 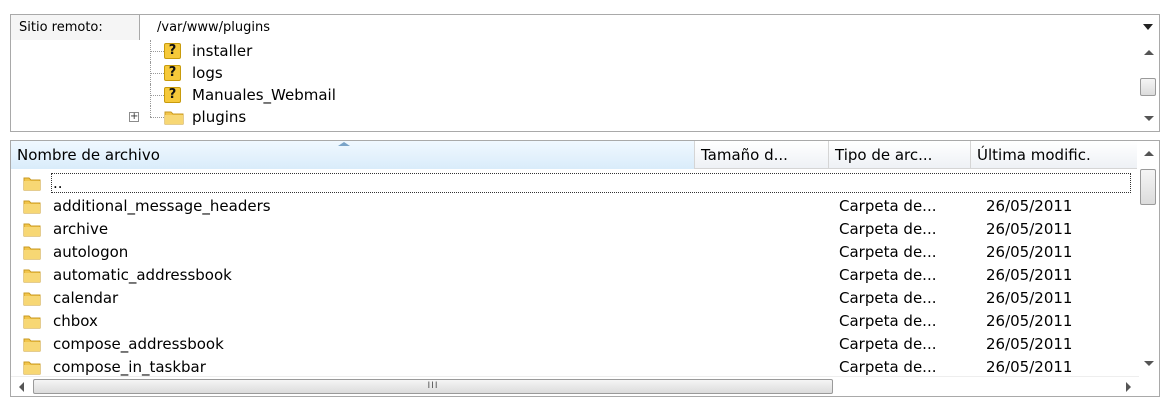 I want to click on column-header-modified: Última modific., so click(x=1055, y=155).